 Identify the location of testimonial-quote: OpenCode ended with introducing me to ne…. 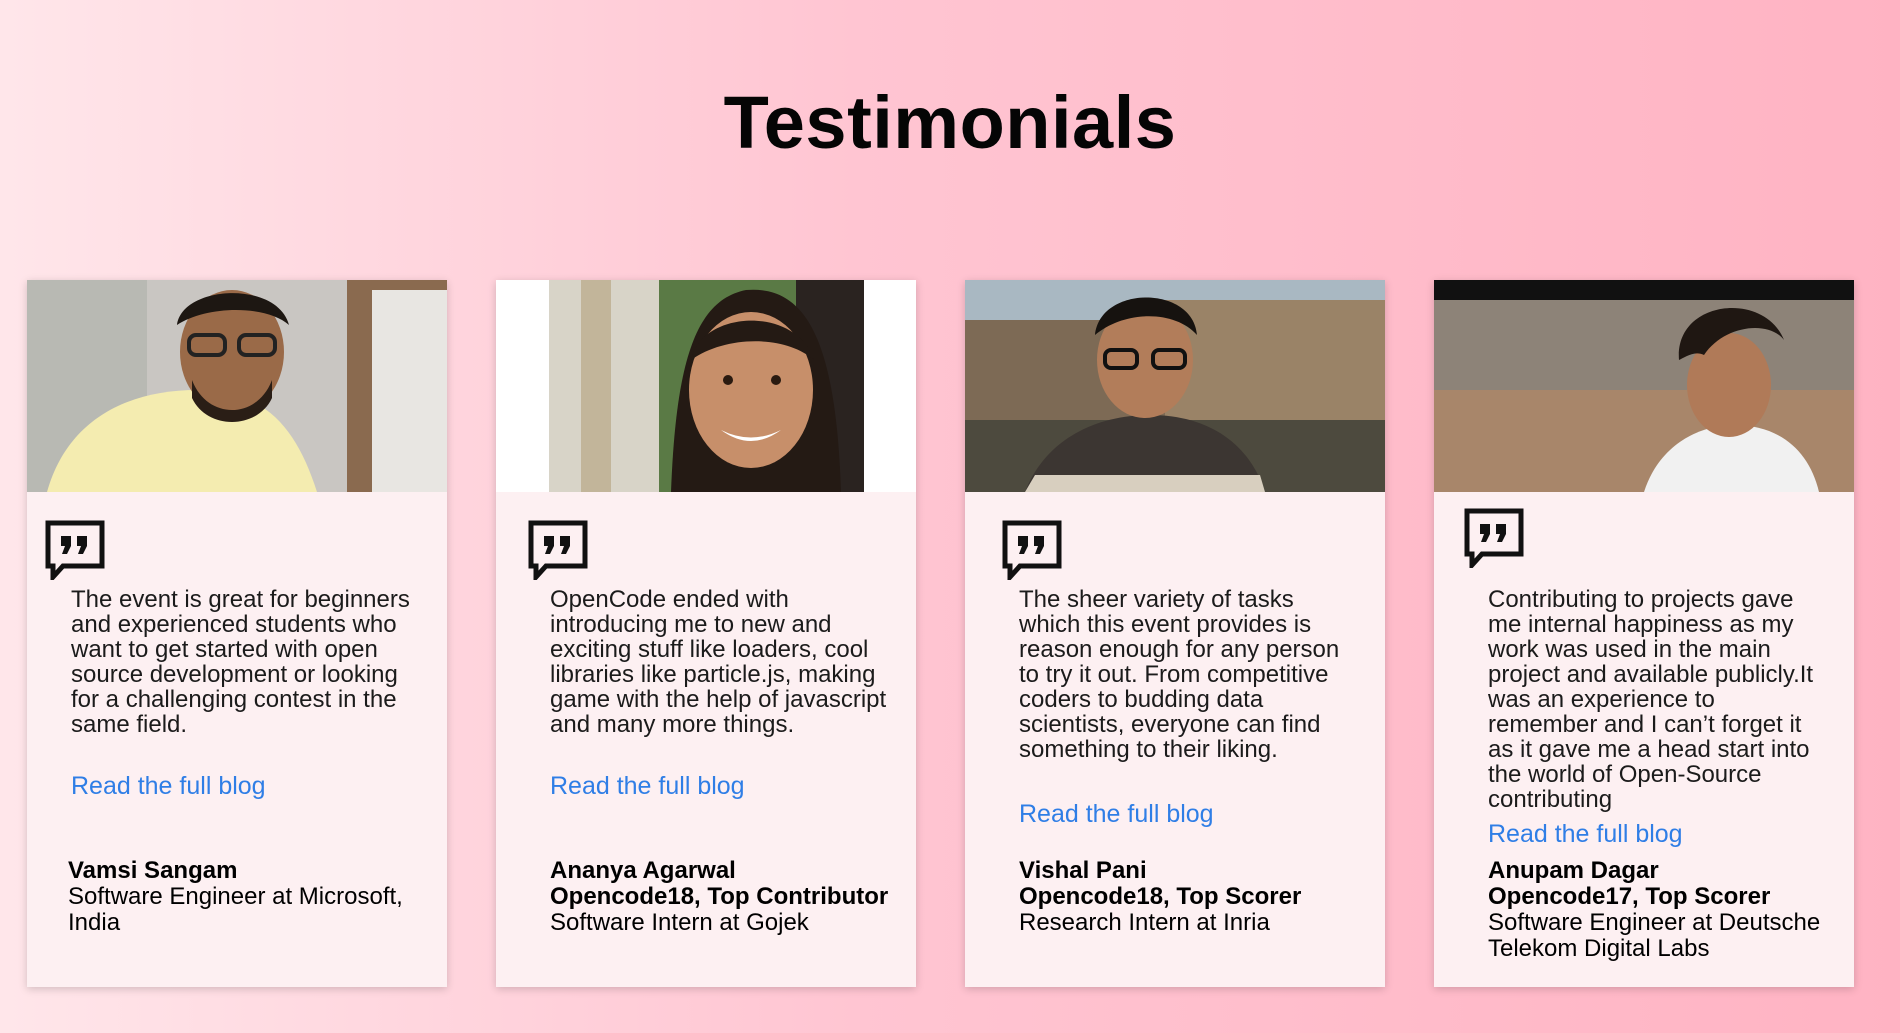
(718, 662).